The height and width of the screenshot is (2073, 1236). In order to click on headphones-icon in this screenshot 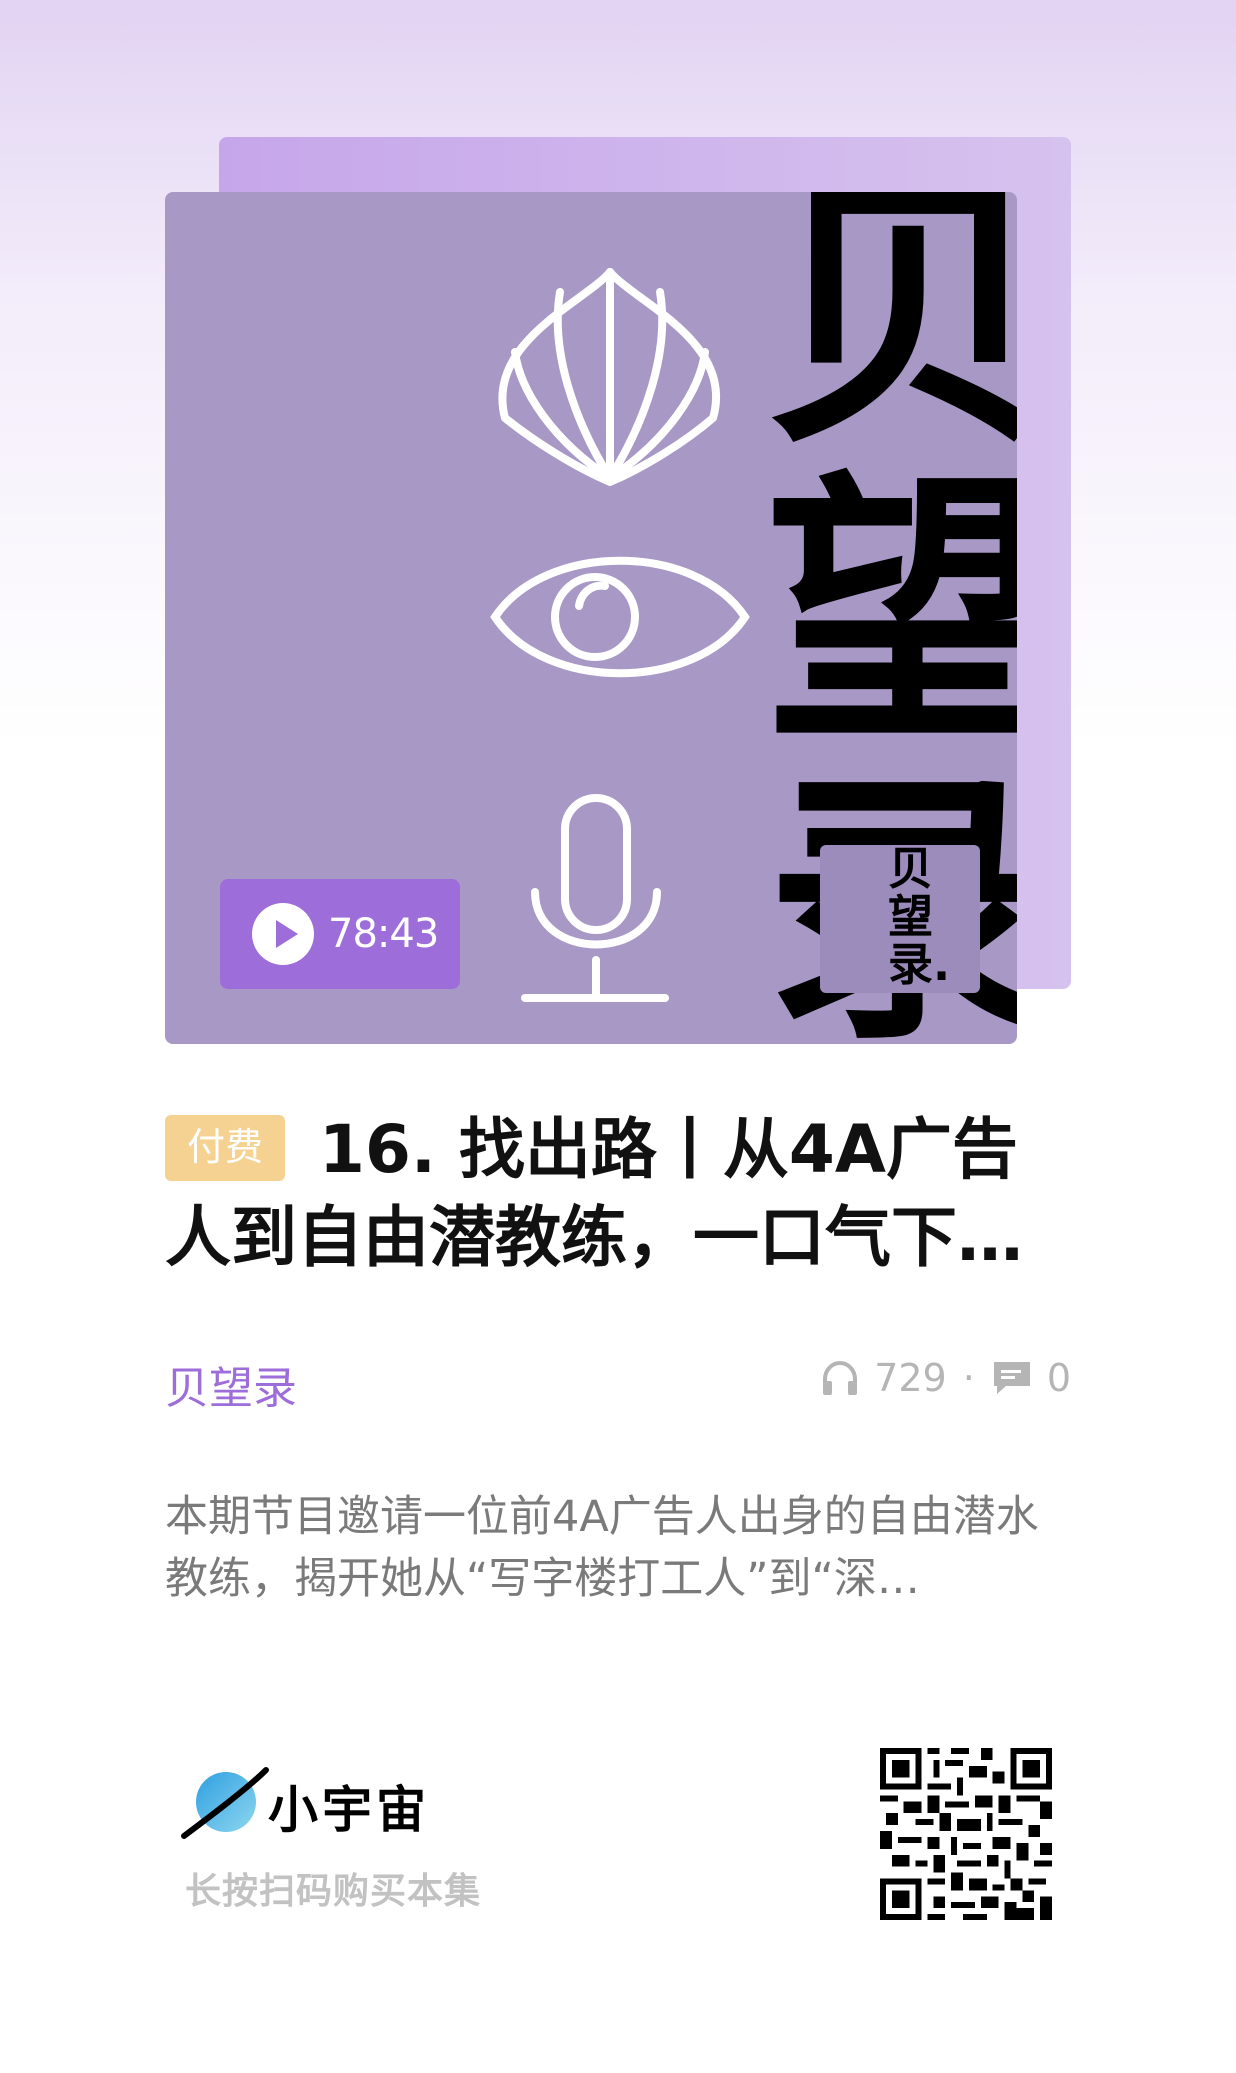, I will do `click(840, 1377)`.